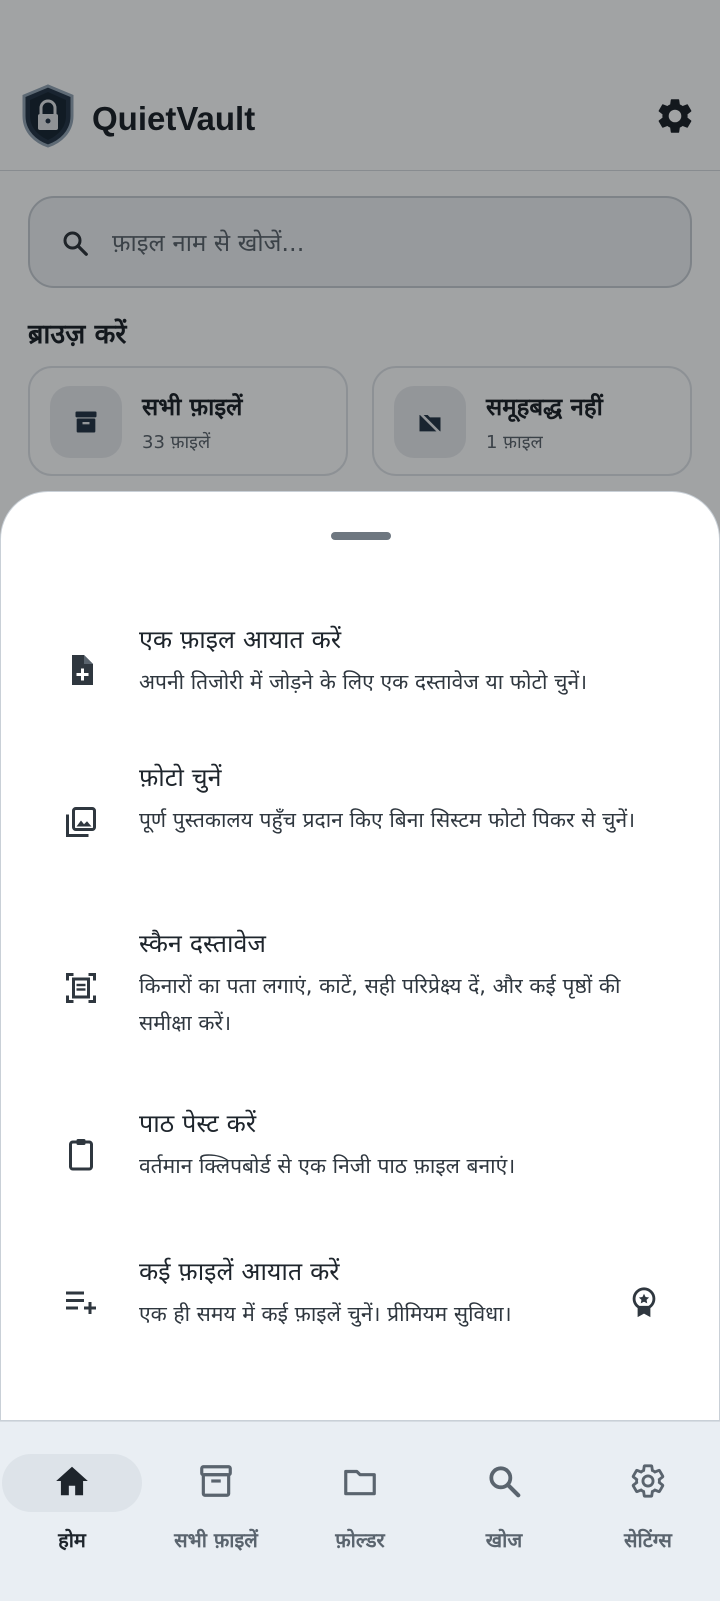 Image resolution: width=720 pixels, height=1601 pixels. I want to click on nav-label: खोज, so click(504, 1540).